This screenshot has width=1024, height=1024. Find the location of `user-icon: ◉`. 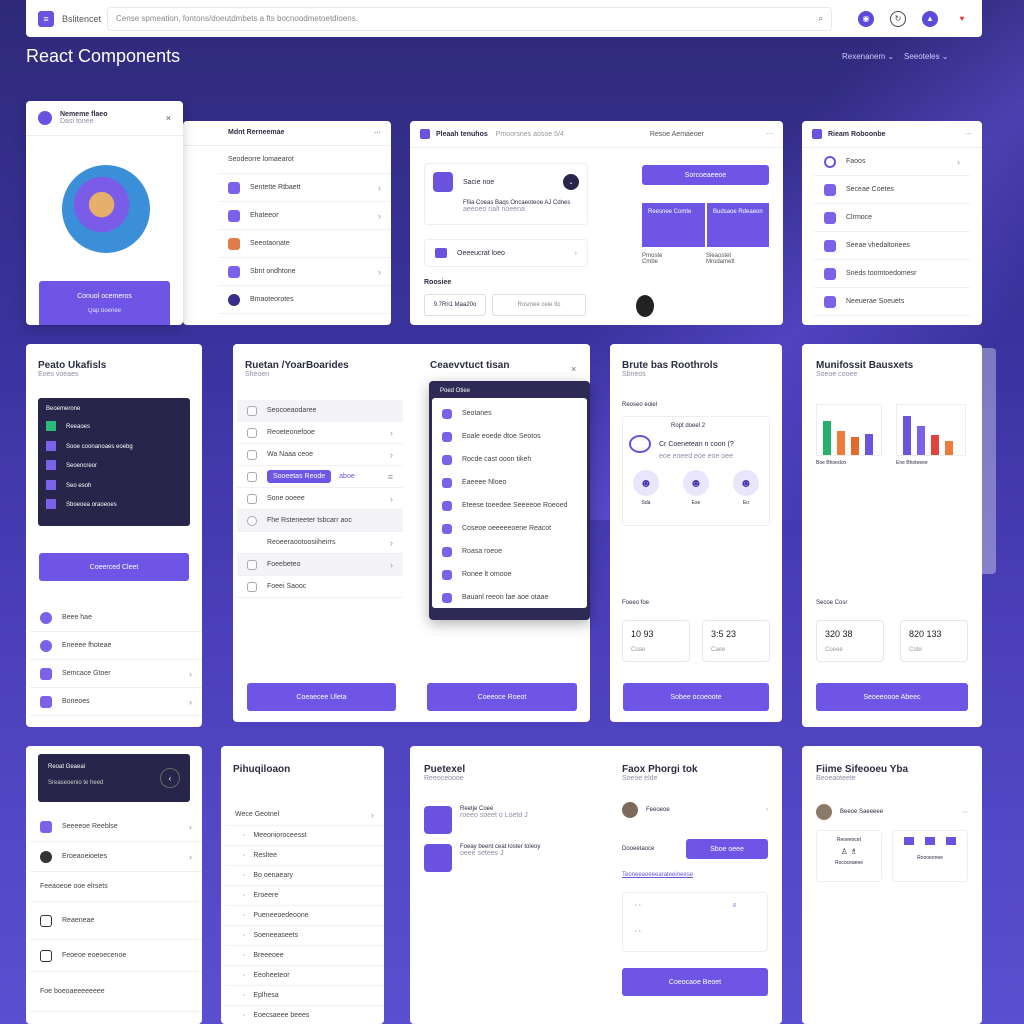

user-icon: ◉ is located at coordinates (866, 18).